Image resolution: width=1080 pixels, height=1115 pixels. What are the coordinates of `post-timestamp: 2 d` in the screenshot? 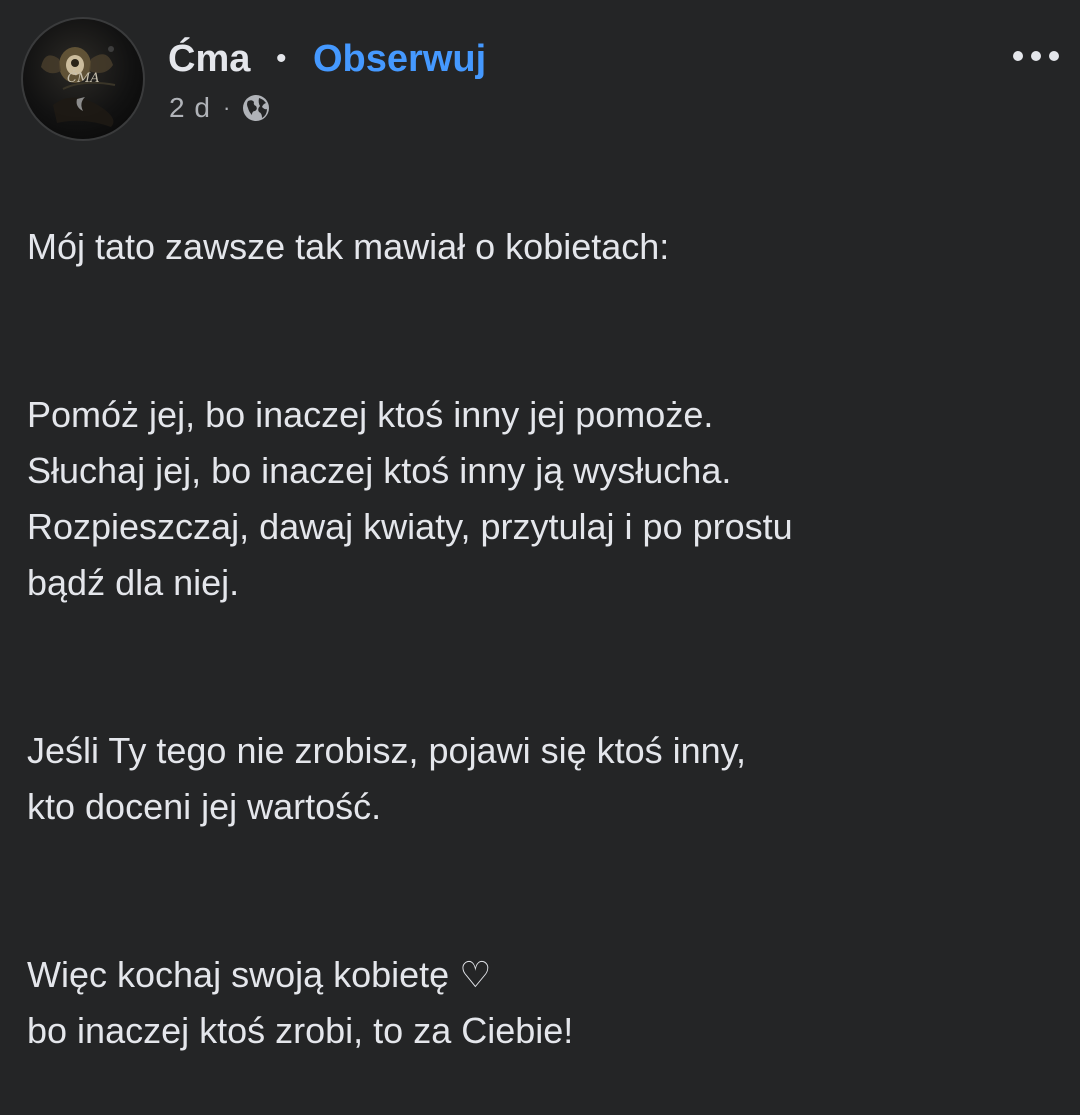 It's located at (190, 108).